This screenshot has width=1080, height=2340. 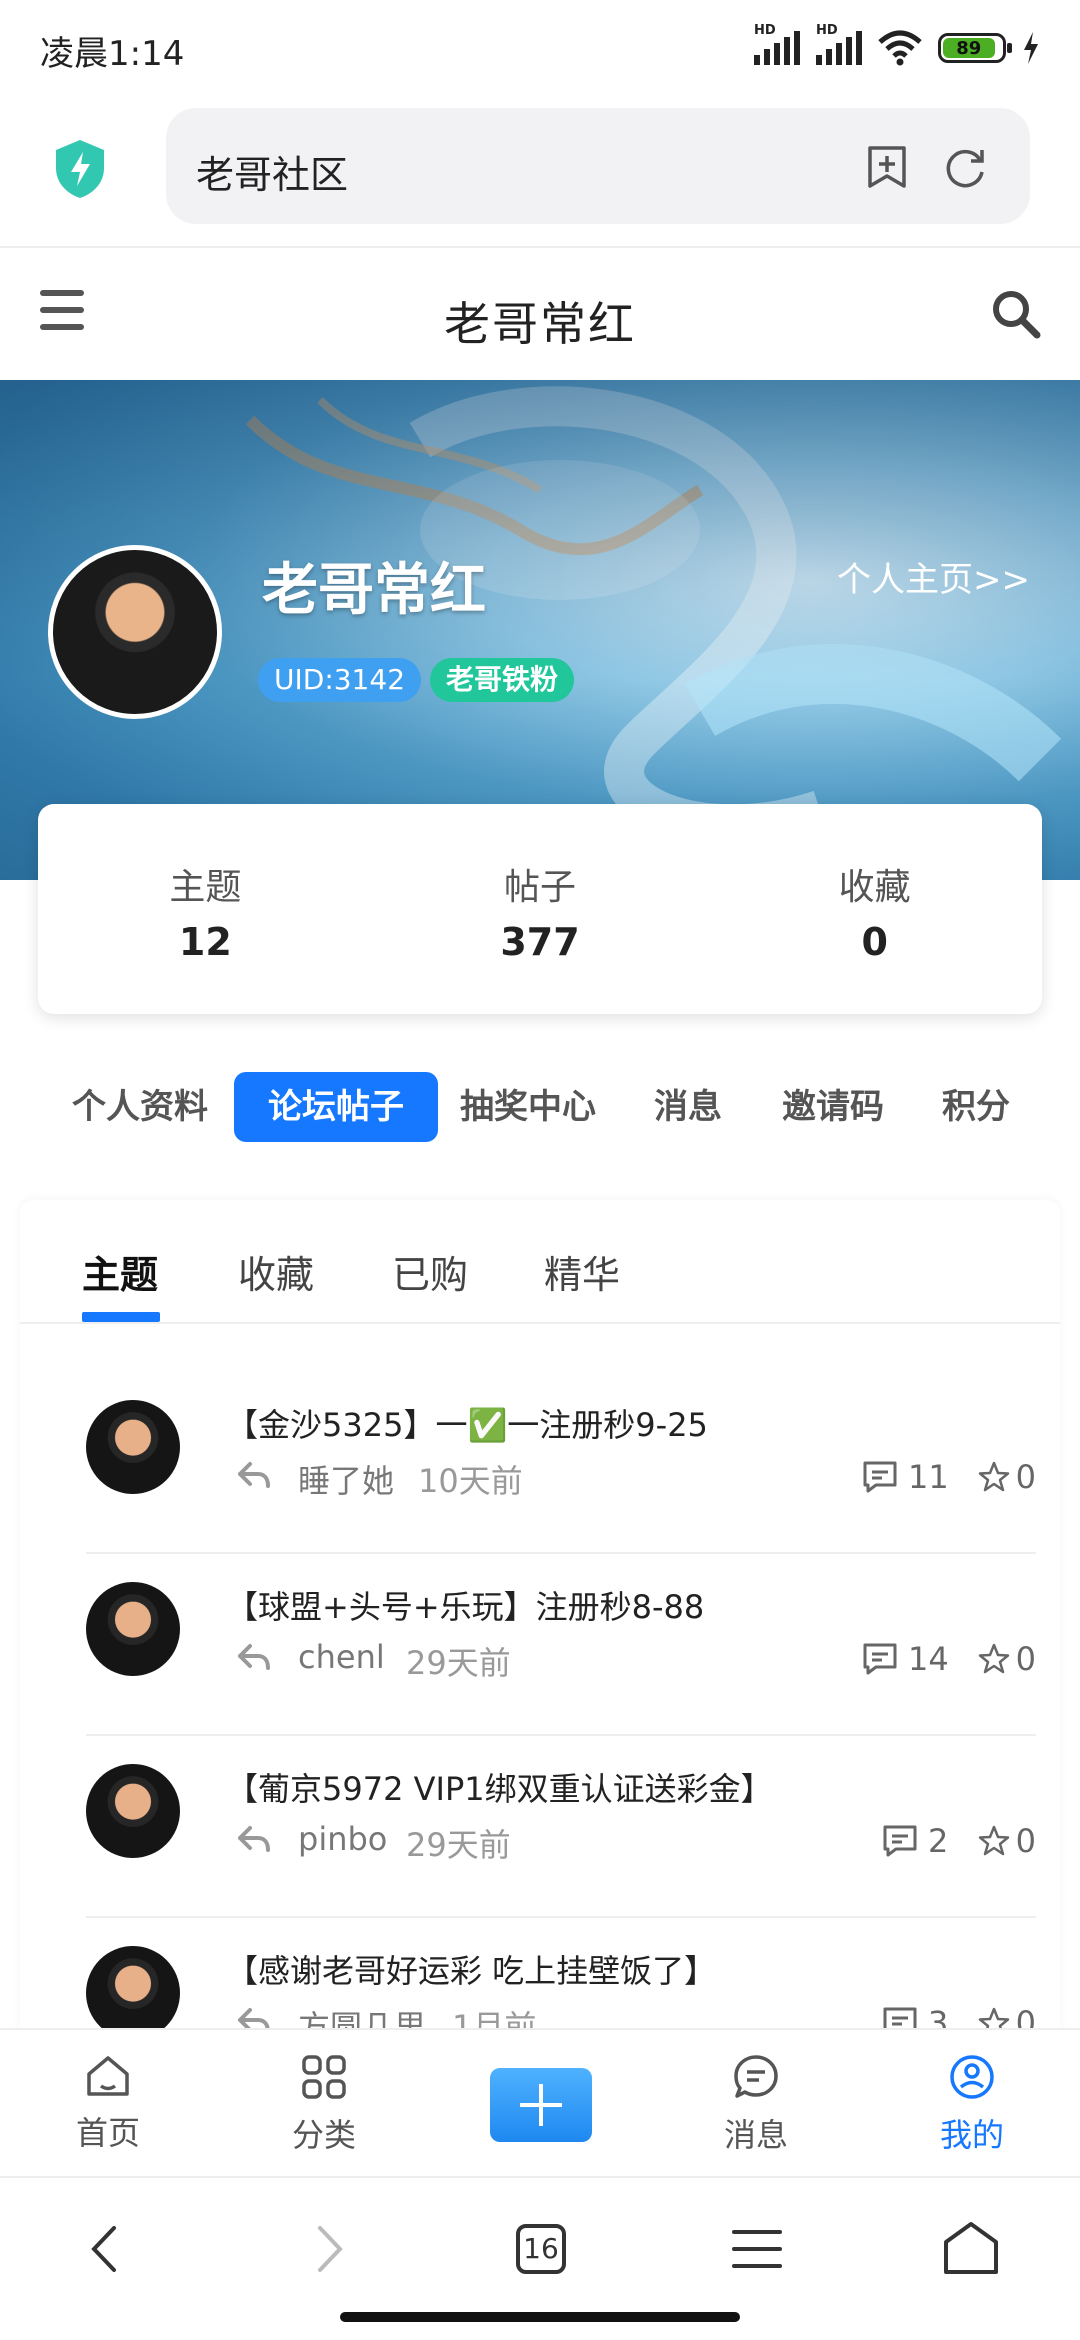 What do you see at coordinates (502, 680) in the screenshot?
I see `user-level-badge: 老哥铁粉` at bounding box center [502, 680].